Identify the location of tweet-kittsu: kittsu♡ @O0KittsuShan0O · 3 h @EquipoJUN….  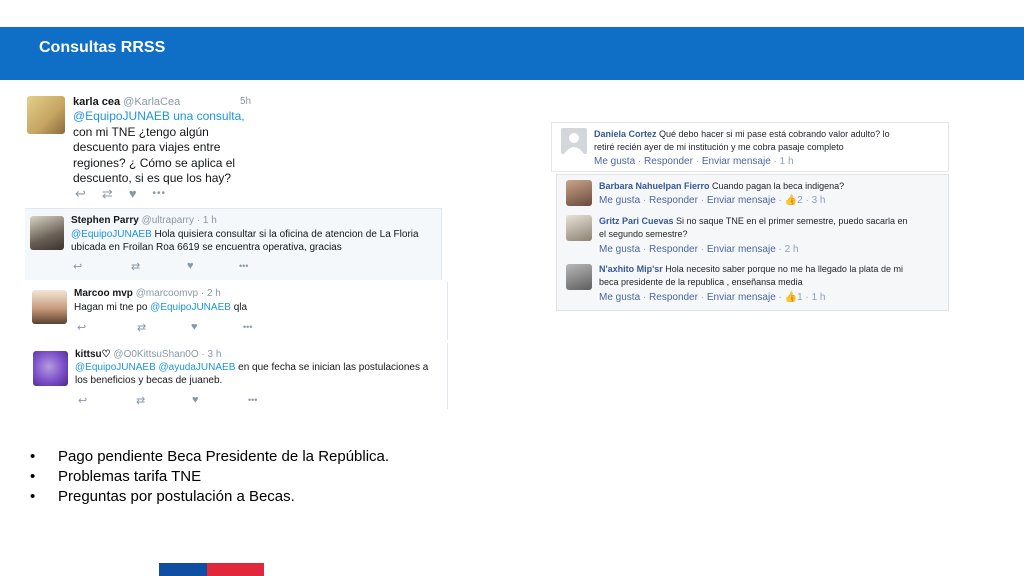
(236, 376).